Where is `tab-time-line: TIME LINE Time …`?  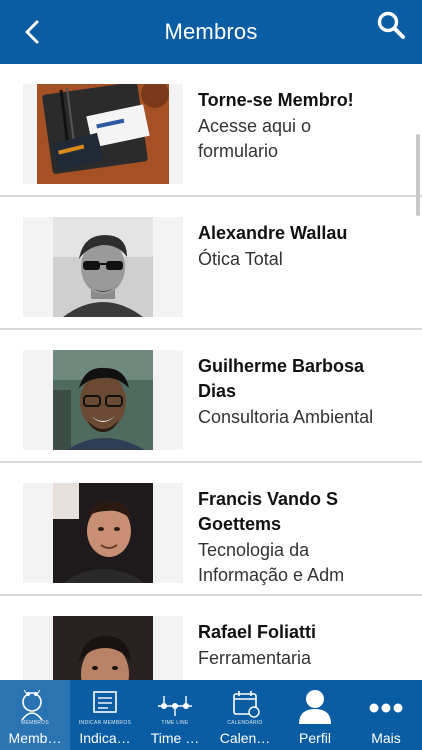
tab-time-line: TIME LINE Time … is located at coordinates (175, 715).